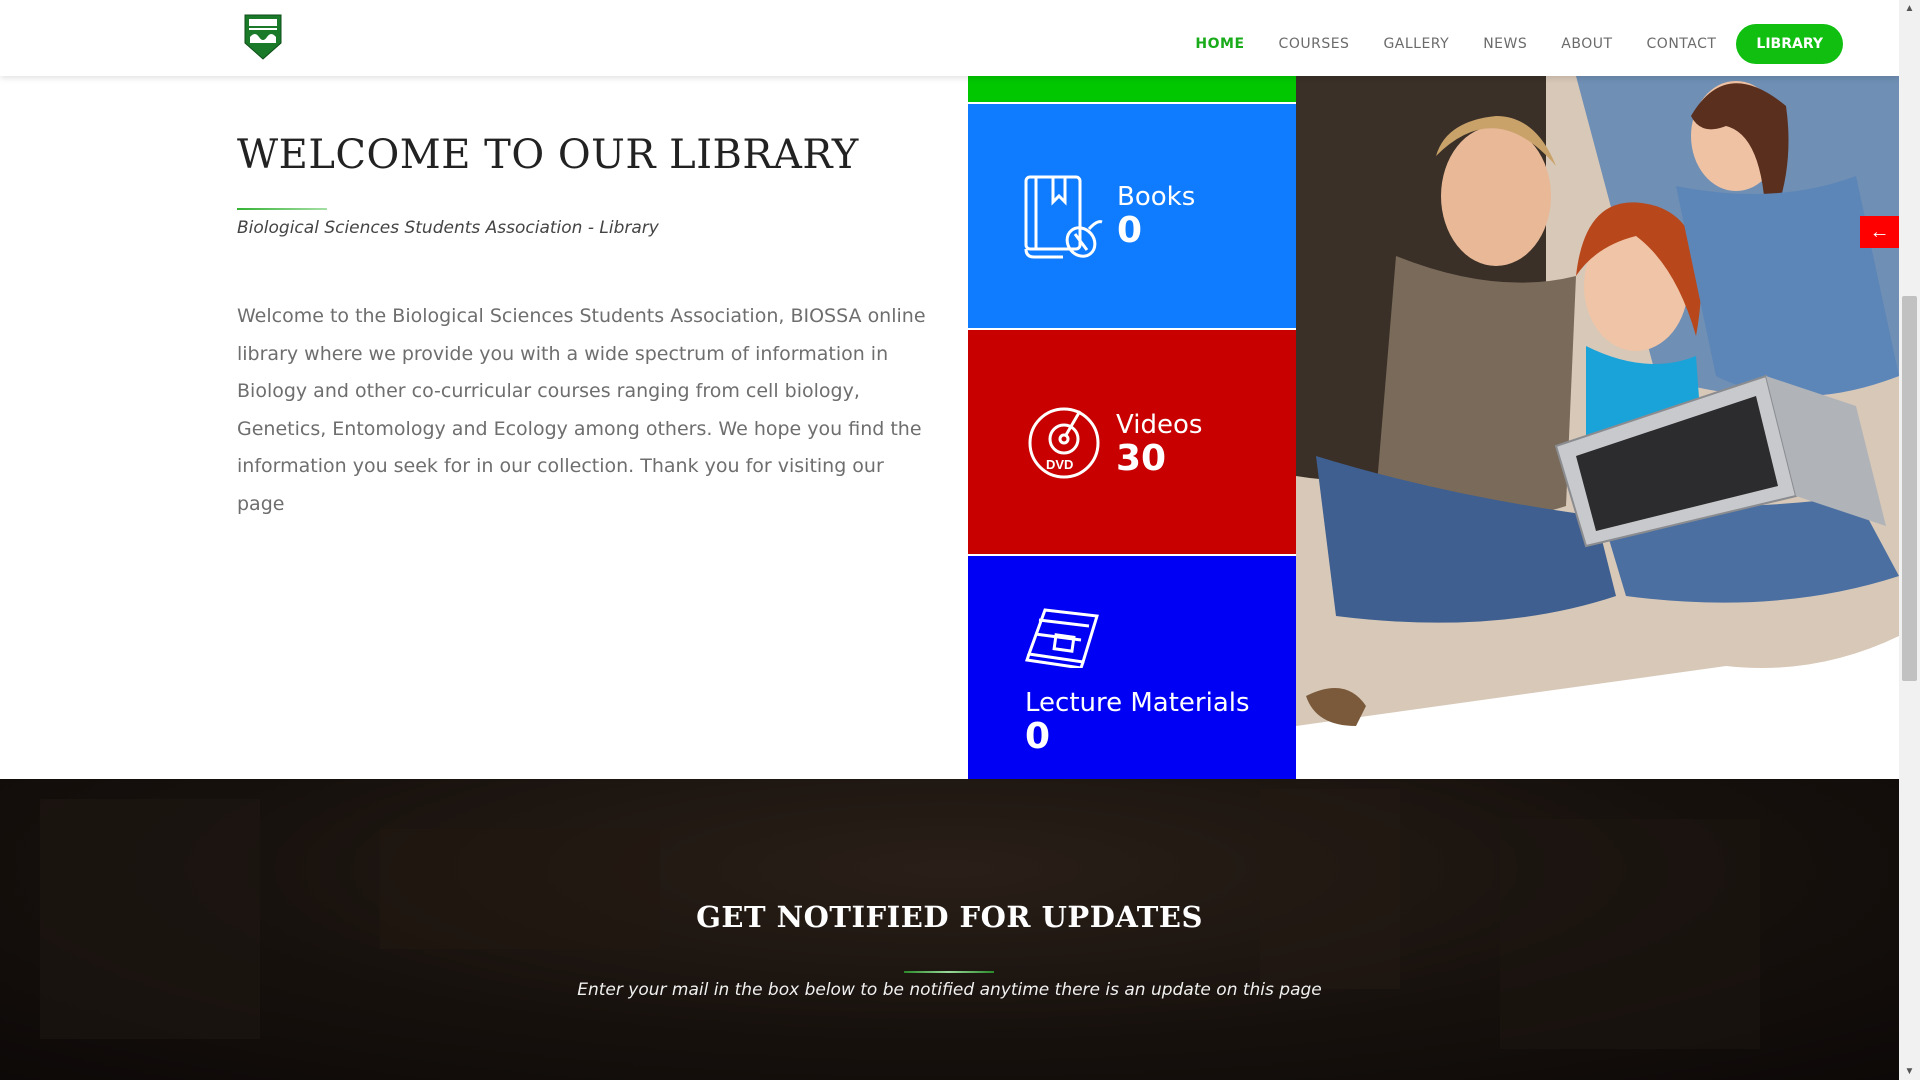 The width and height of the screenshot is (1920, 1080). I want to click on slider-prev-button: ←, so click(1879, 232).